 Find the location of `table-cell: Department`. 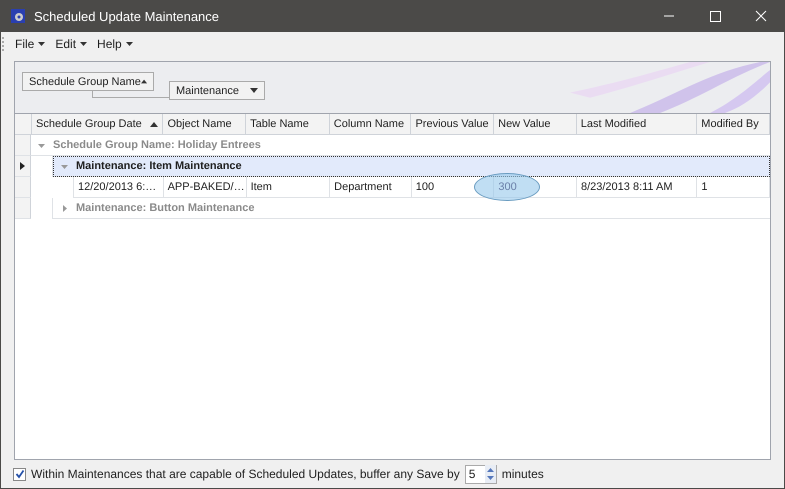

table-cell: Department is located at coordinates (363, 187).